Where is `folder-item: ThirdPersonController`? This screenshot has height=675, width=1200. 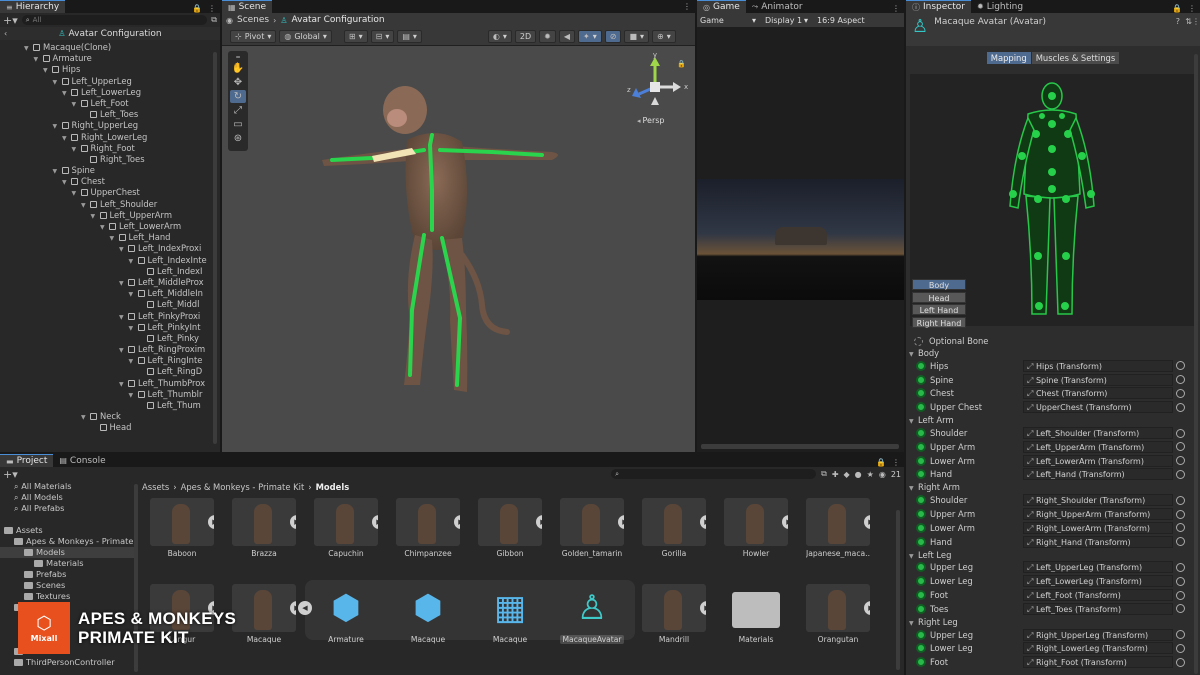
folder-item: ThirdPersonController is located at coordinates (69, 662).